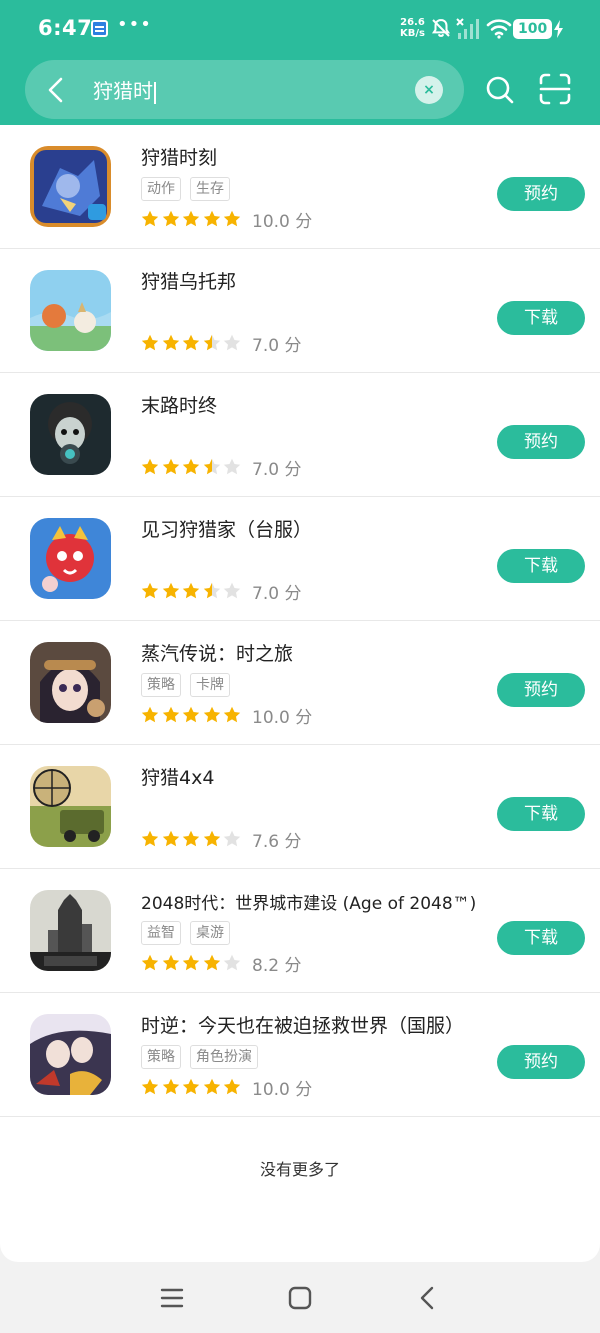  Describe the element at coordinates (555, 89) in the screenshot. I see `scan-icon` at that location.